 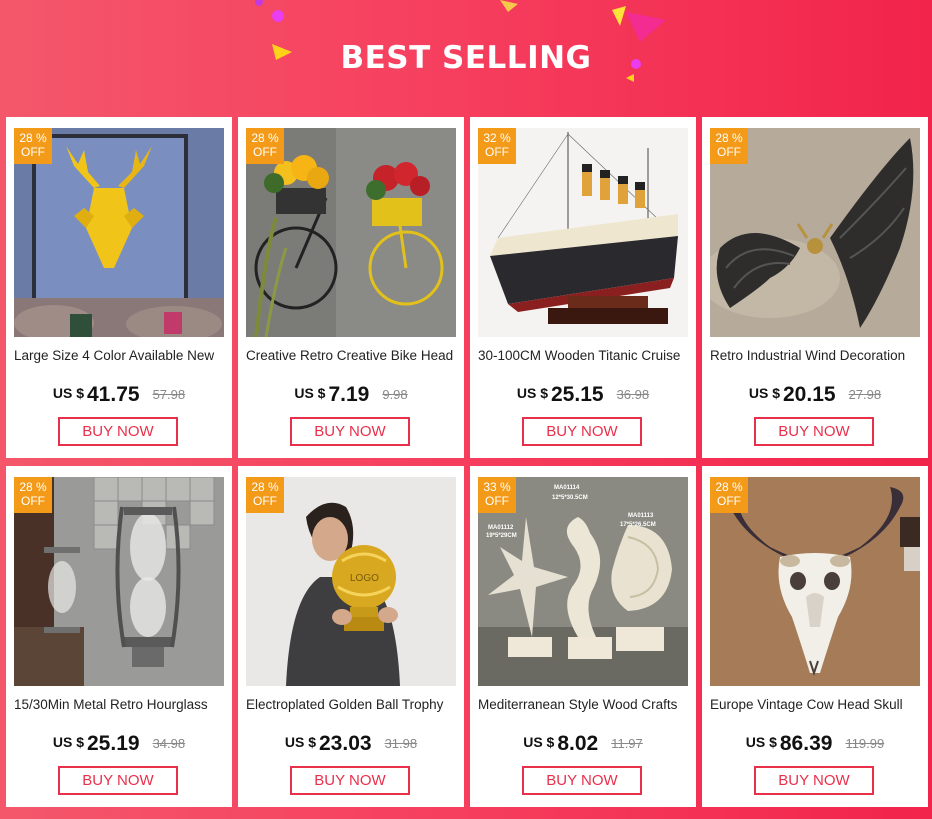 I want to click on original-price: 36.98, so click(x=633, y=394).